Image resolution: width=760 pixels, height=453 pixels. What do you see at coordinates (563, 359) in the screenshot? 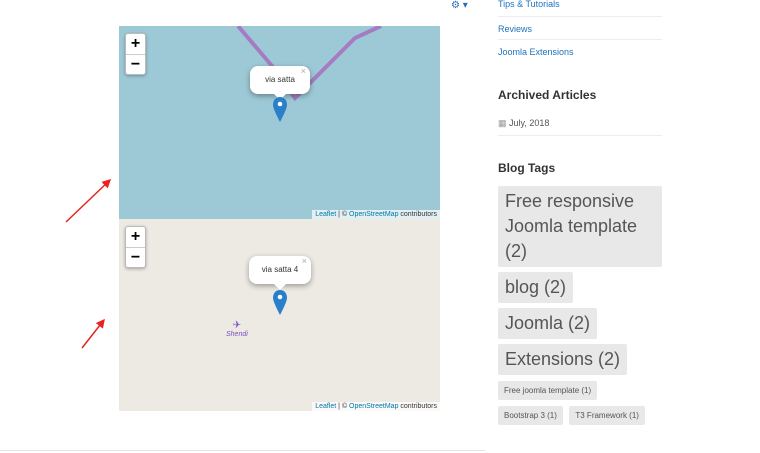
I see `tag-link: Extensions (2)` at bounding box center [563, 359].